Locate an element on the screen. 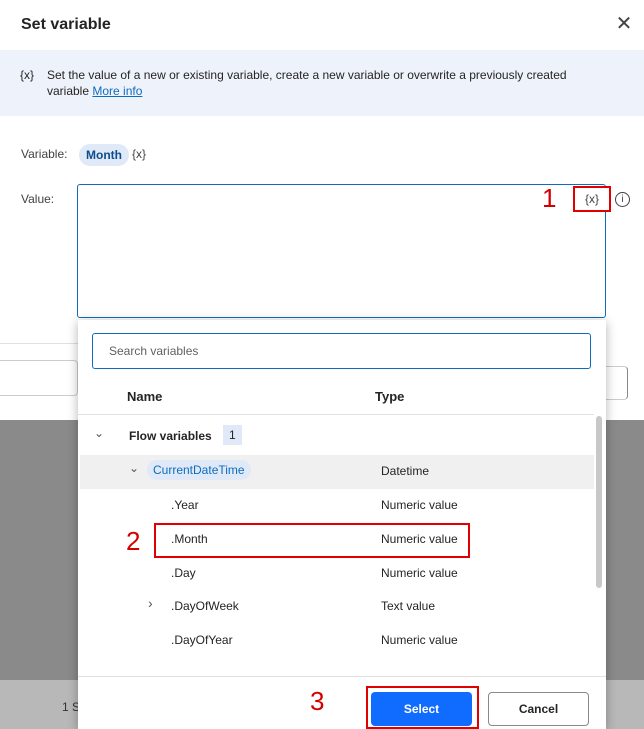 Image resolution: width=644 pixels, height=729 pixels. dialog-title: Set variable is located at coordinates (66, 24).